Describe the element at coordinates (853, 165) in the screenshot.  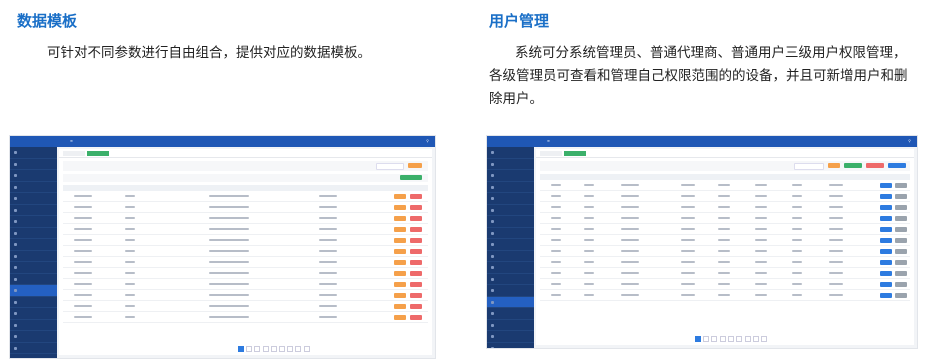
I see `add-user-button` at that location.